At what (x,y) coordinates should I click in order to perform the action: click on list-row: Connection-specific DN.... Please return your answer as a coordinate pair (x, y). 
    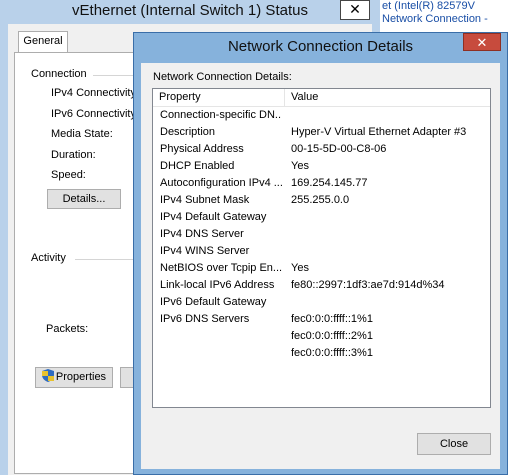
    Looking at the image, I should click on (321, 115).